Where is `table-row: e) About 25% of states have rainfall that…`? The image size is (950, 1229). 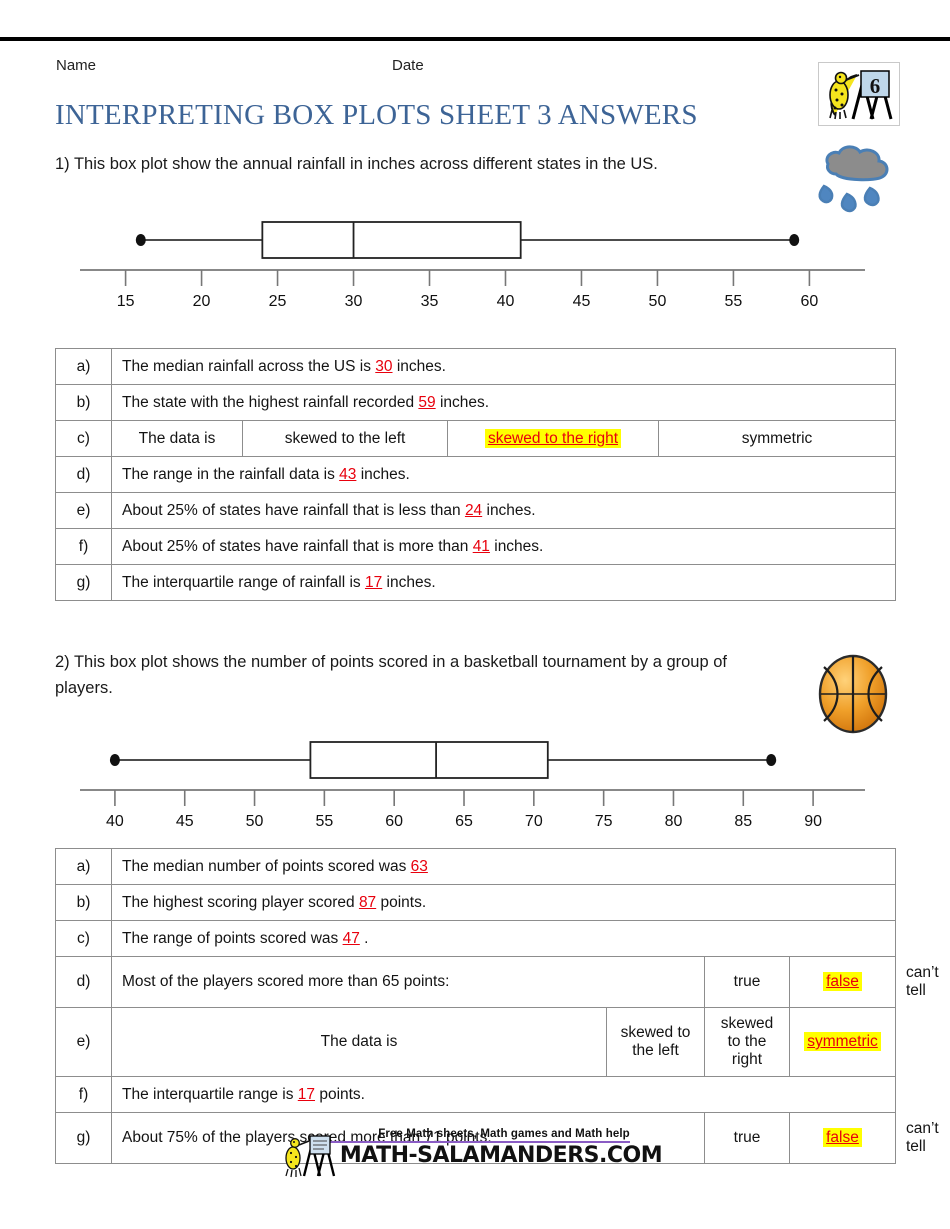
table-row: e) About 25% of states have rainfall that… is located at coordinates (476, 510).